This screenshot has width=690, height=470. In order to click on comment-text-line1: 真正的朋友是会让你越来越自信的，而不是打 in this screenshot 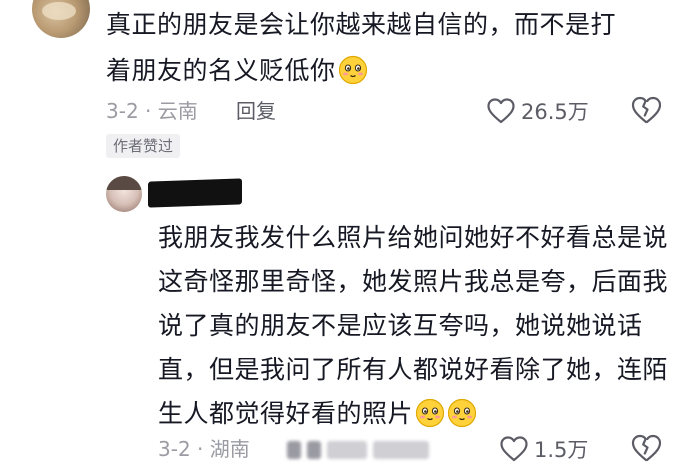, I will do `click(361, 24)`.